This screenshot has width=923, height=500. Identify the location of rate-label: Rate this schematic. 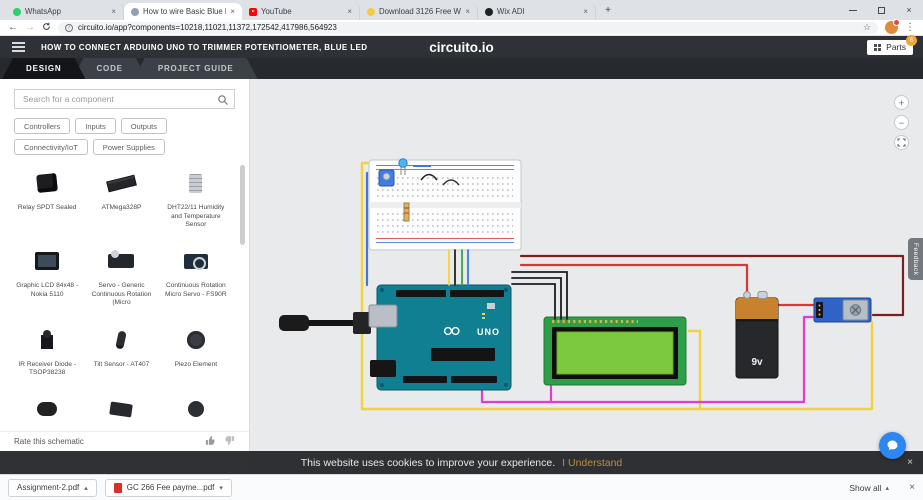
(49, 441).